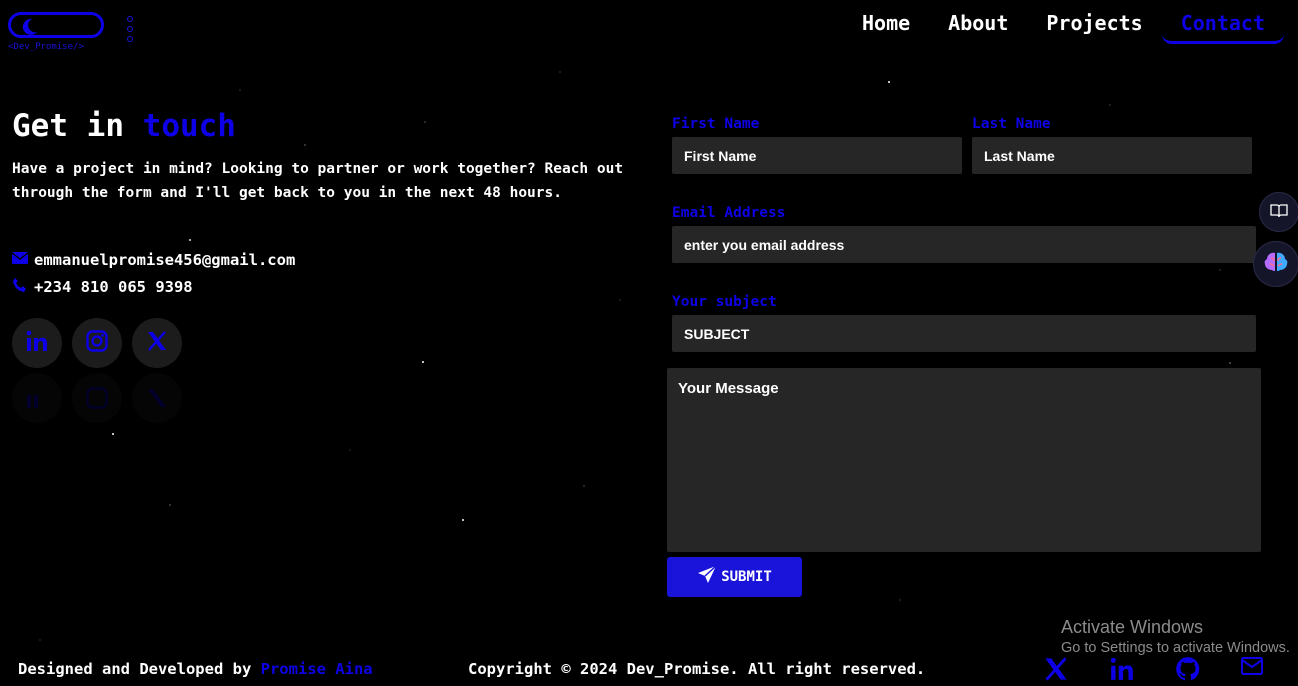  What do you see at coordinates (1222, 27) in the screenshot?
I see `nav-contact: Contact` at bounding box center [1222, 27].